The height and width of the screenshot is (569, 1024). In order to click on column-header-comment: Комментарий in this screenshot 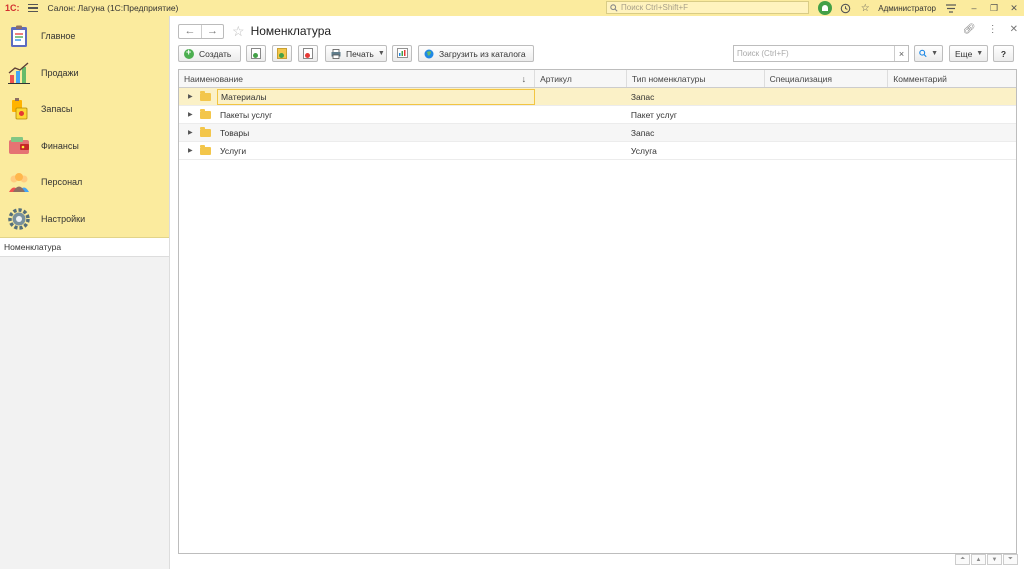, I will do `click(952, 78)`.